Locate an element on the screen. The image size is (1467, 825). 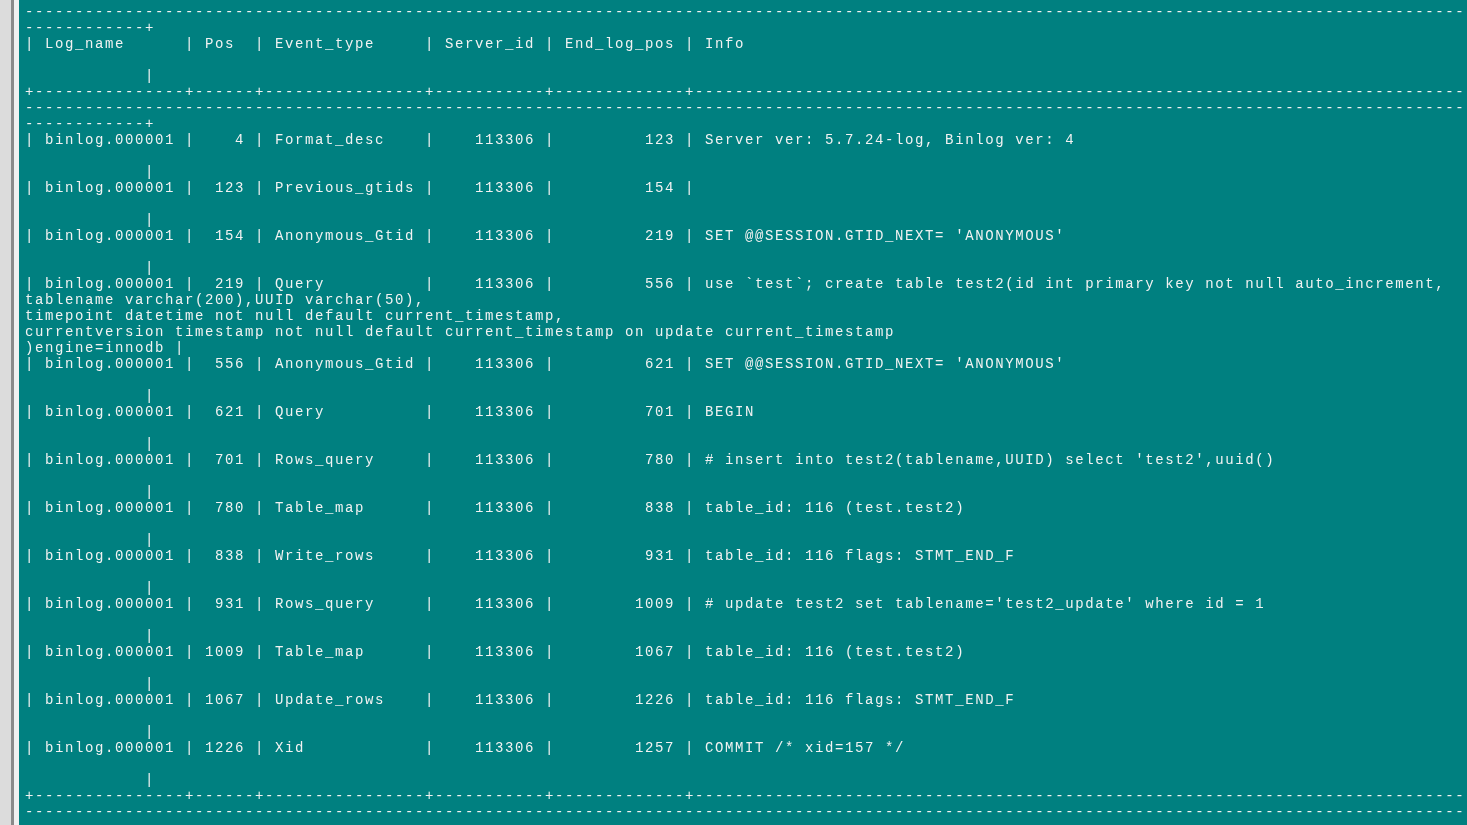
terminal-line: | binlog.000001 | 556 | Anonymous_Gtid | 113306 | 621 | SET @@SESSION.GTID_NEXT= 'ANONYMOUS' is located at coordinates (545, 364).